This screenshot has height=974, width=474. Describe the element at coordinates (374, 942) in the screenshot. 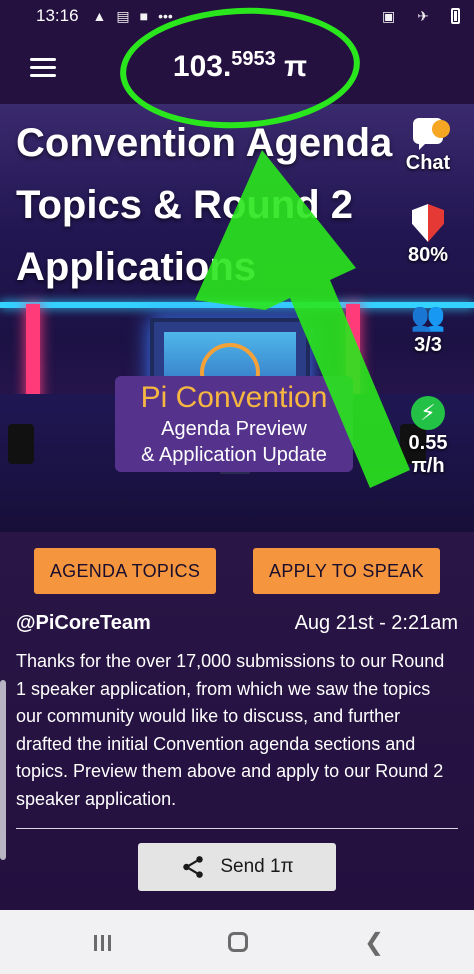

I see `back-icon: ❮` at that location.